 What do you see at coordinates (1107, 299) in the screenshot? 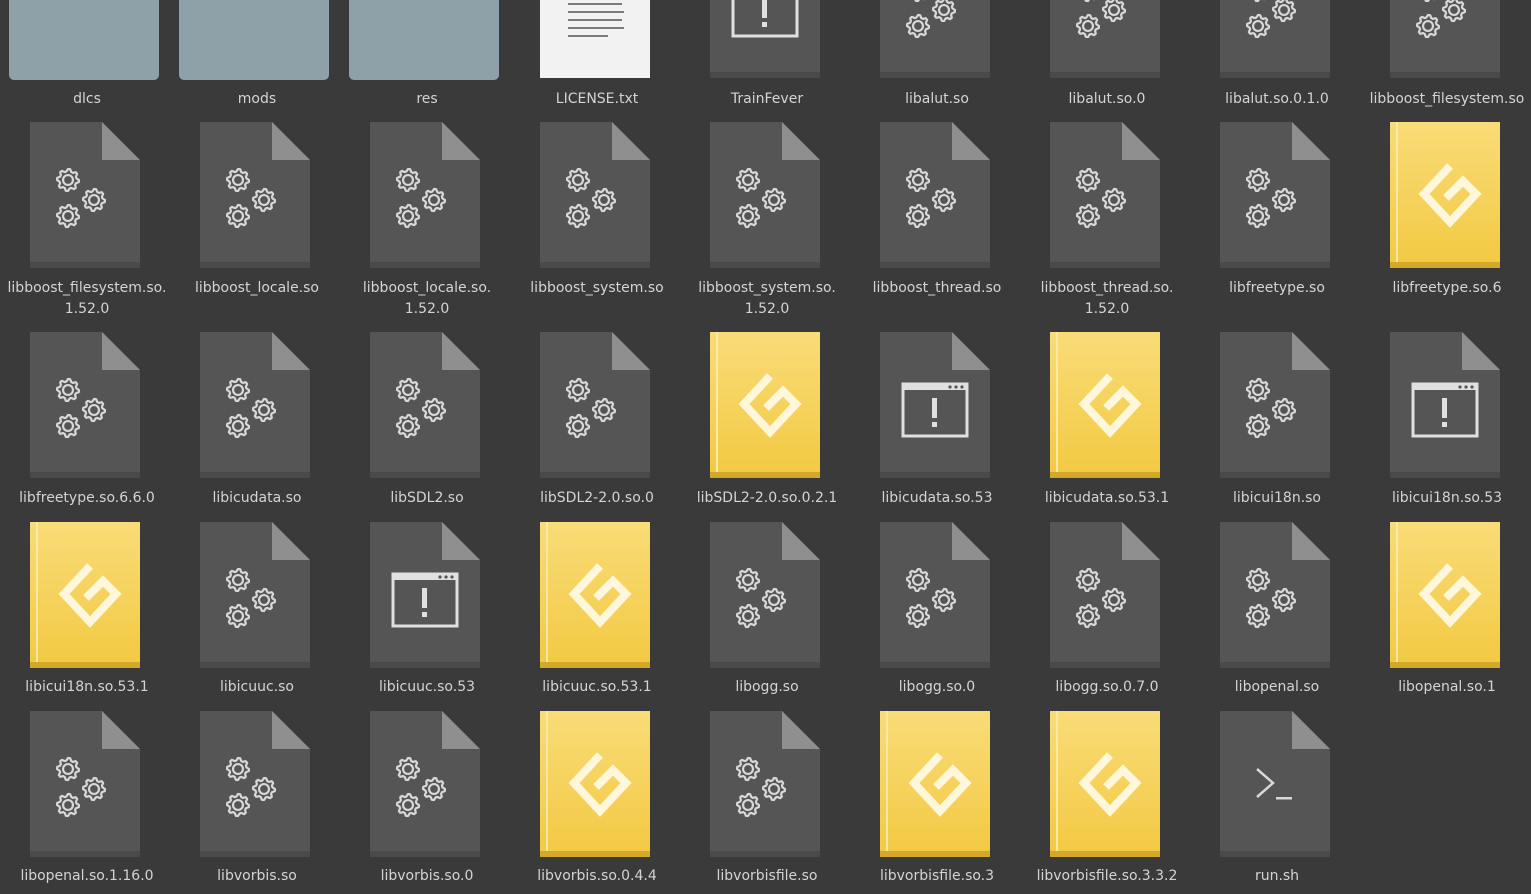
I see `file-name-label: libboost_thread.so. 1.52.0` at bounding box center [1107, 299].